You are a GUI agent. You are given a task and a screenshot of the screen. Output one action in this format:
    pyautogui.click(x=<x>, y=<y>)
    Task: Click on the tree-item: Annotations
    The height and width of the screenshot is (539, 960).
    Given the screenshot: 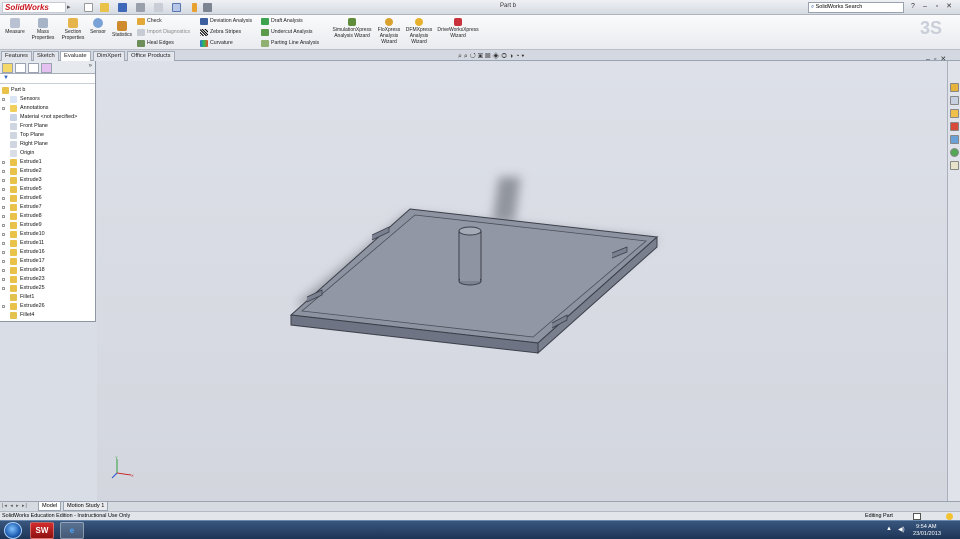 What is the action you would take?
    pyautogui.click(x=48, y=108)
    